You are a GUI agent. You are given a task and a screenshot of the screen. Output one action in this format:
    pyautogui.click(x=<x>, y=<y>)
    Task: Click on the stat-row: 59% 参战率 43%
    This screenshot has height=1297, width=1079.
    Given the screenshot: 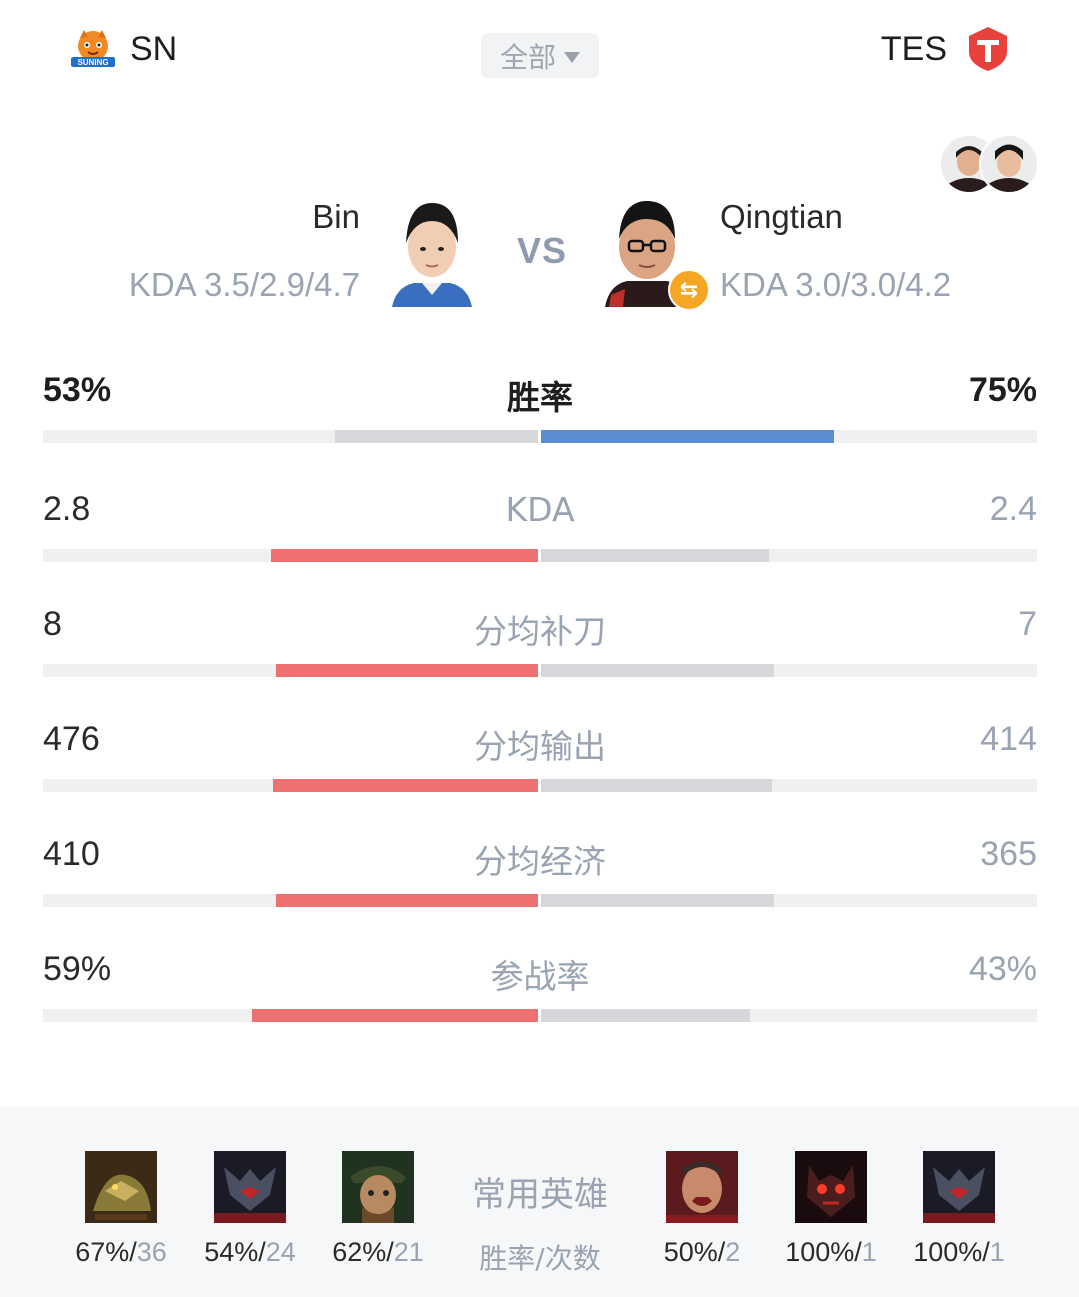 What is the action you would take?
    pyautogui.click(x=540, y=995)
    